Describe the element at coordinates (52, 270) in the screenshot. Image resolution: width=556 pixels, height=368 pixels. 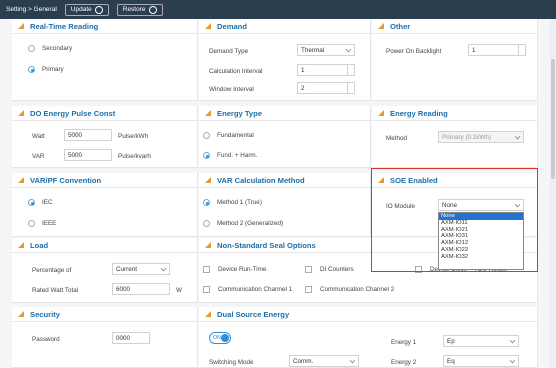
I see `percentage-label: Percentage of` at that location.